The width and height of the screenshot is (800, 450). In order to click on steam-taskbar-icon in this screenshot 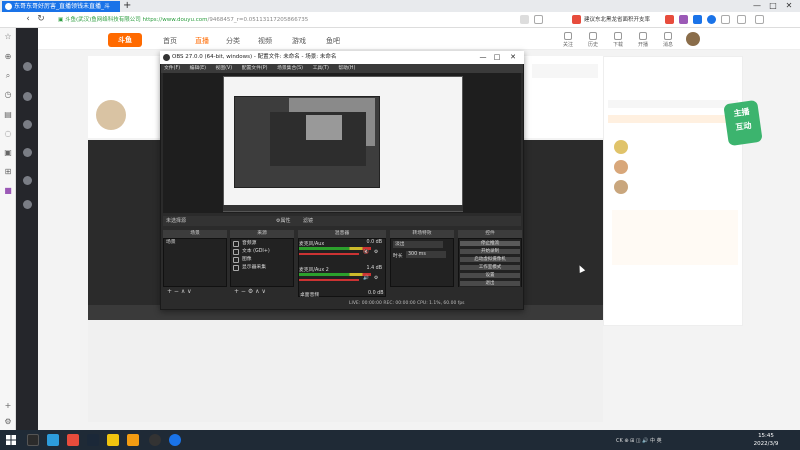, I will do `click(93, 440)`.